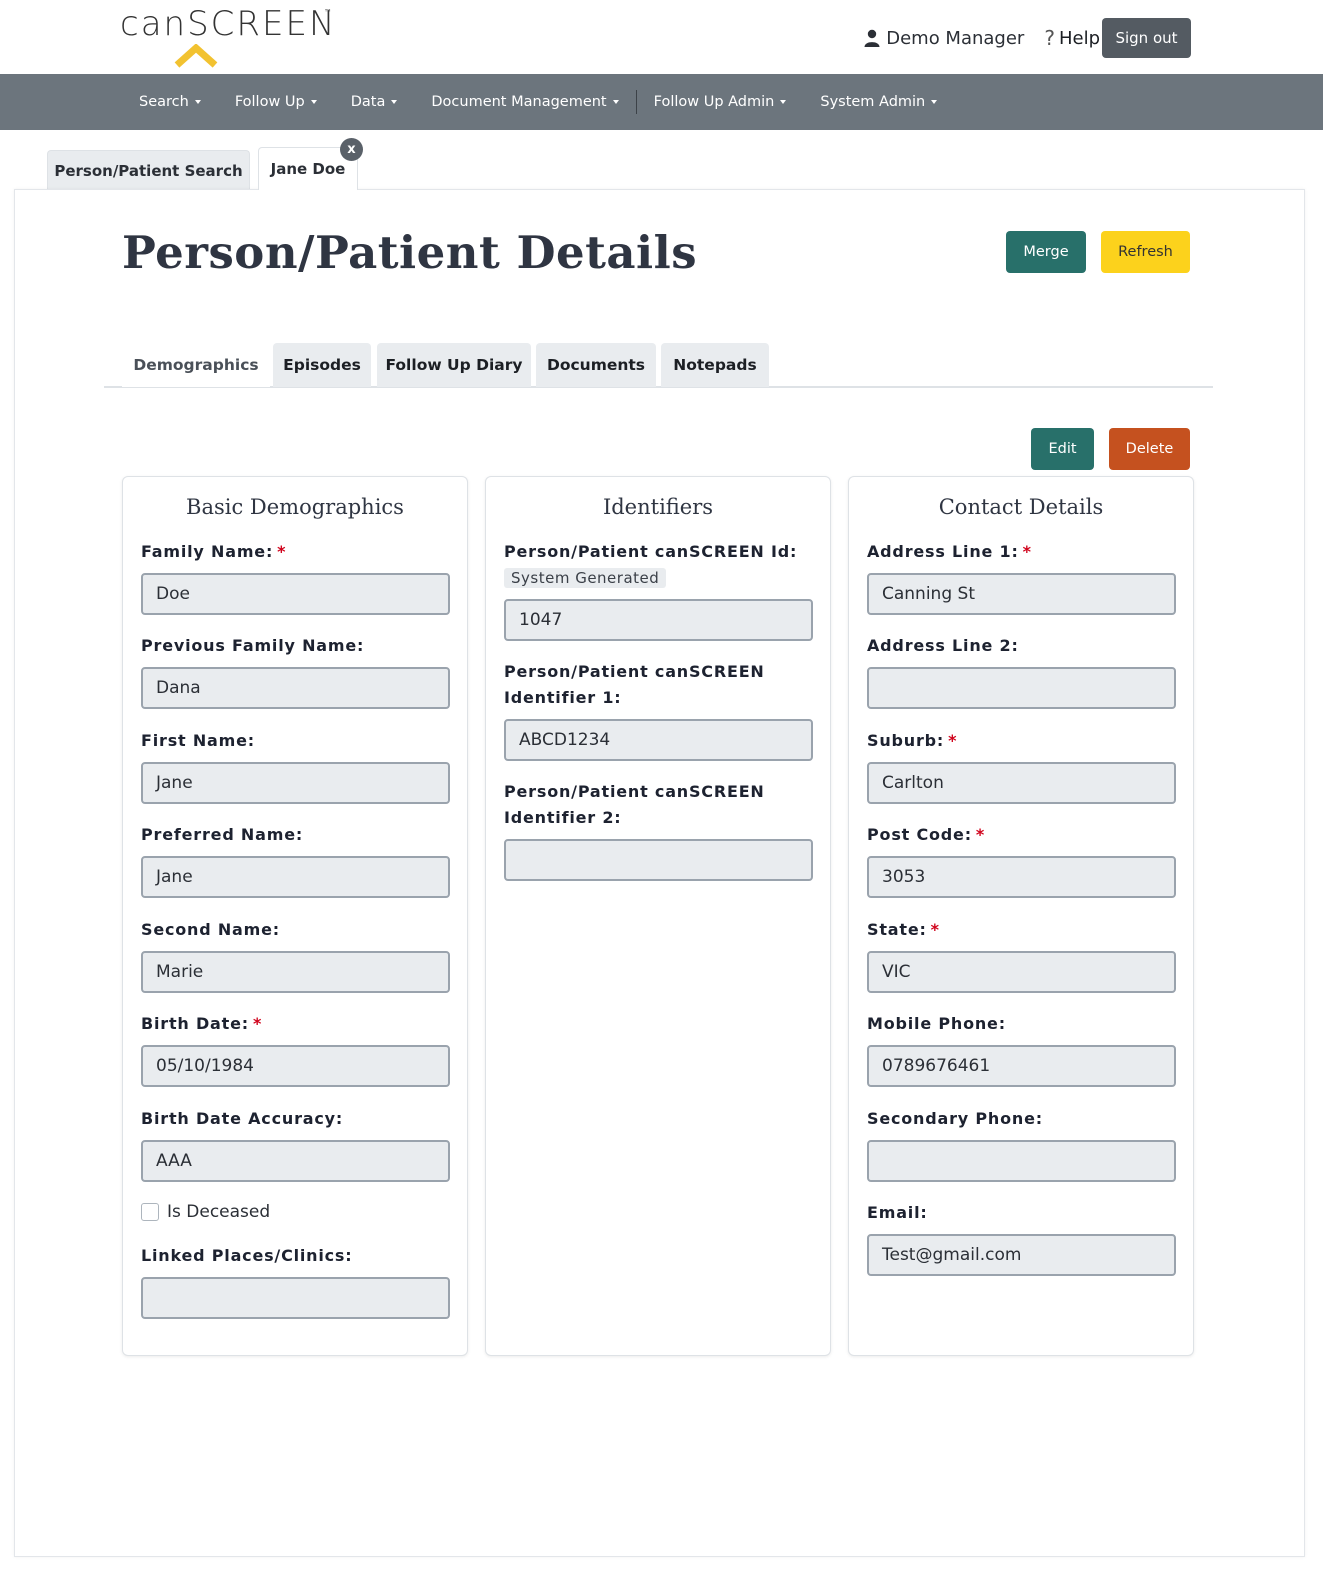 The image size is (1323, 1575). I want to click on user-icon, so click(872, 38).